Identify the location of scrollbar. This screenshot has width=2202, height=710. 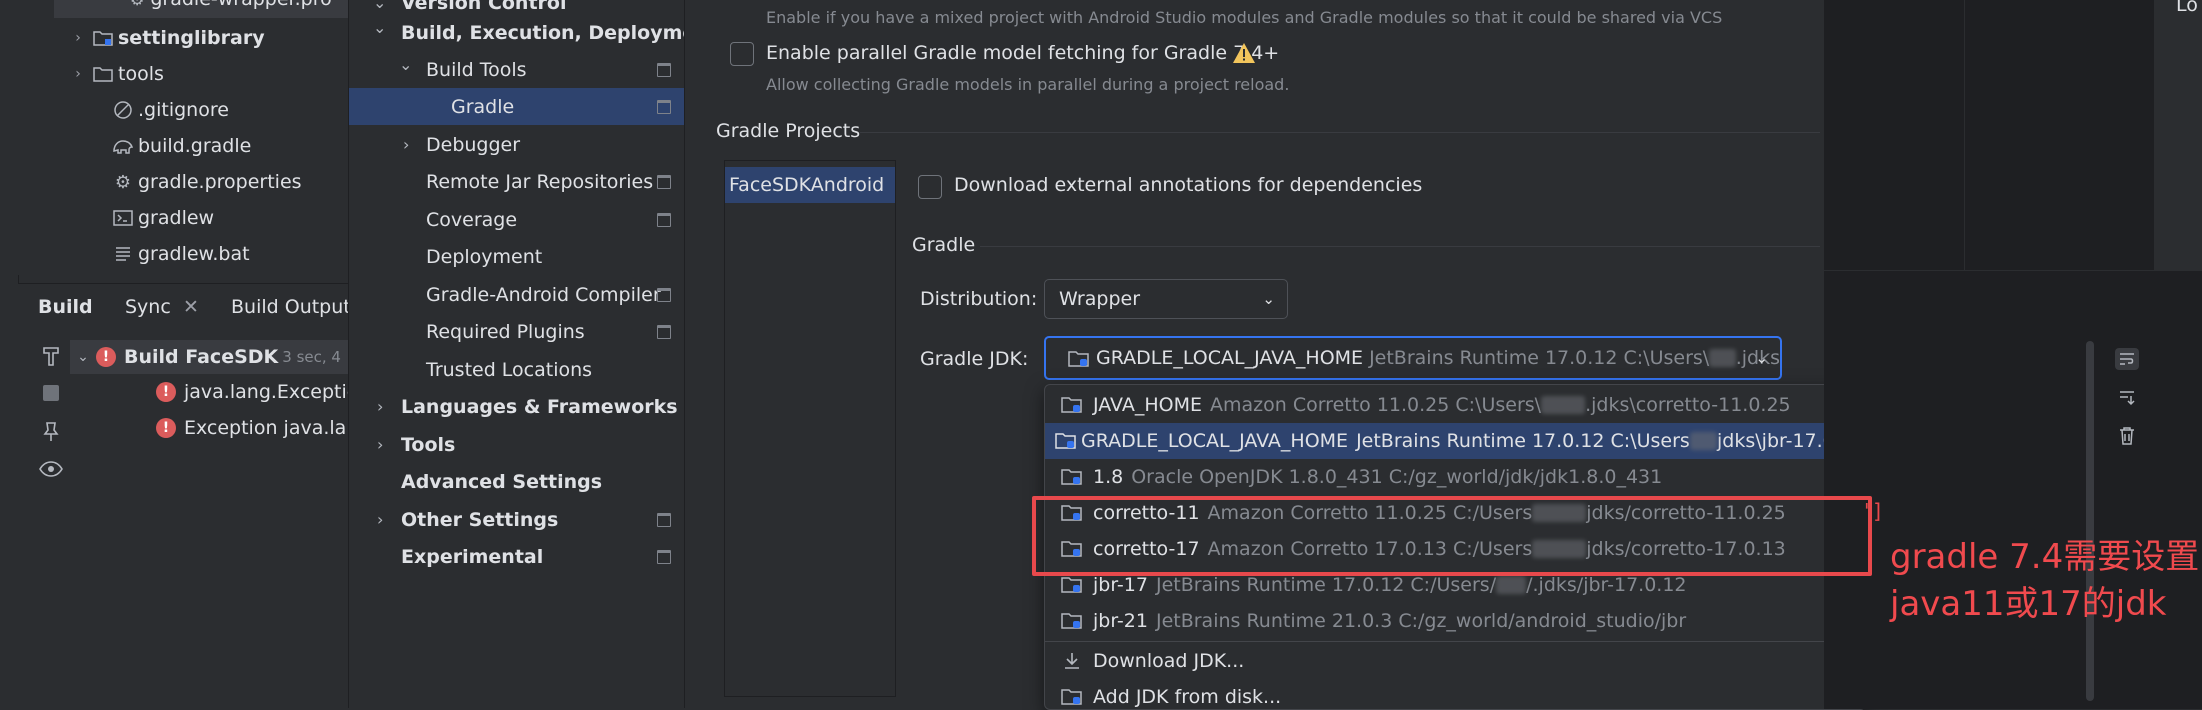
(2090, 521).